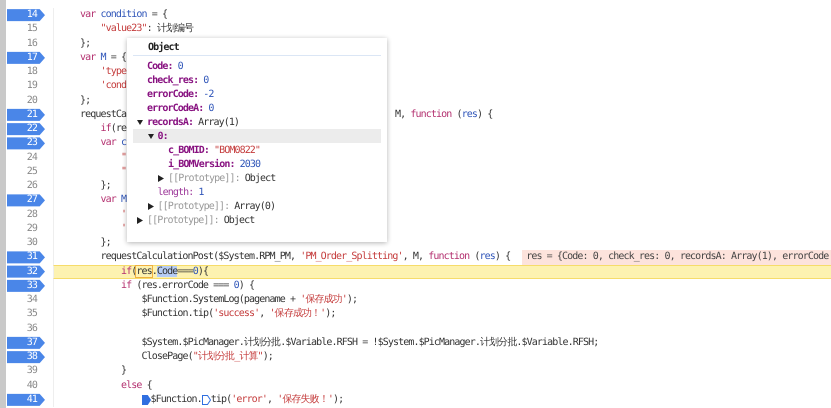 This screenshot has height=408, width=831. I want to click on property-text: Code: 0, so click(165, 66).